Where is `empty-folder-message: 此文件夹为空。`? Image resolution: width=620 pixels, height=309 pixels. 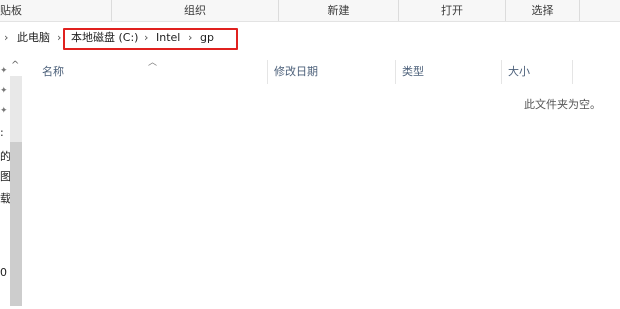 empty-folder-message: 此文件夹为空。 is located at coordinates (562, 104).